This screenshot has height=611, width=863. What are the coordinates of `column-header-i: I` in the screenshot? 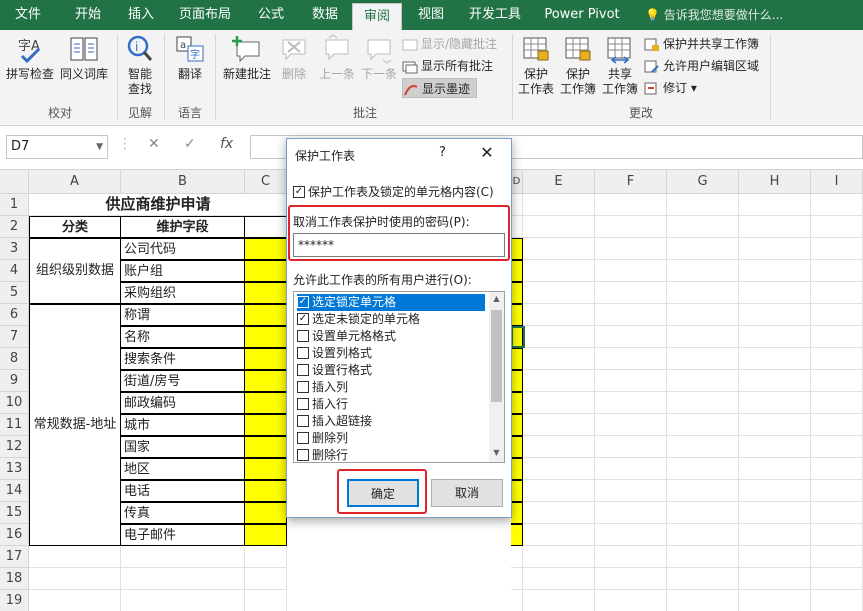 It's located at (837, 182).